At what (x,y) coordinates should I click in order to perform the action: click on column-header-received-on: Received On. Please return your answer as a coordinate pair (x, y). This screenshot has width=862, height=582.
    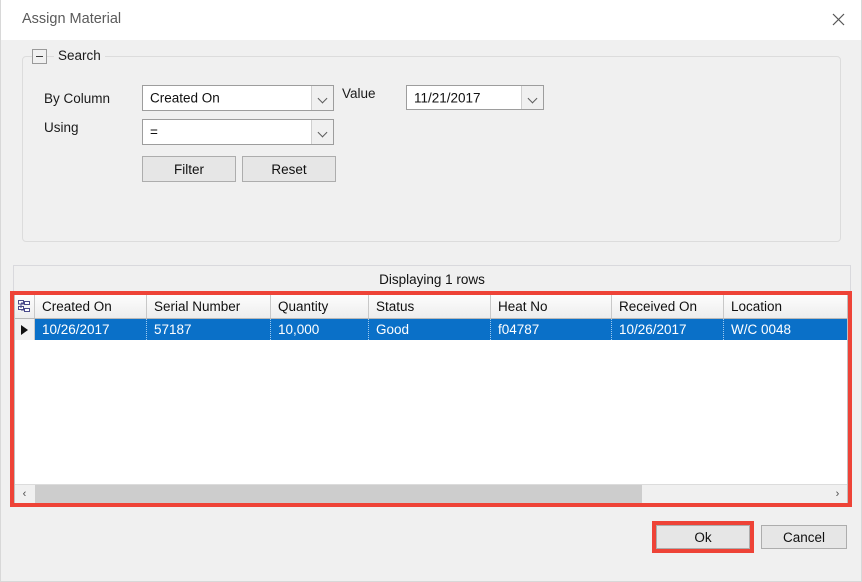
    Looking at the image, I should click on (668, 306).